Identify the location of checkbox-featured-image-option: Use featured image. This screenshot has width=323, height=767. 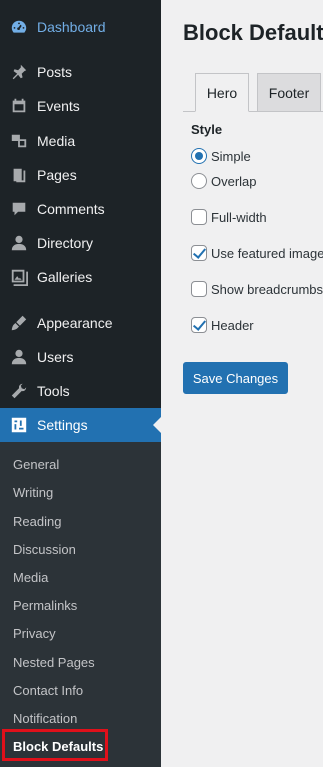
(257, 253).